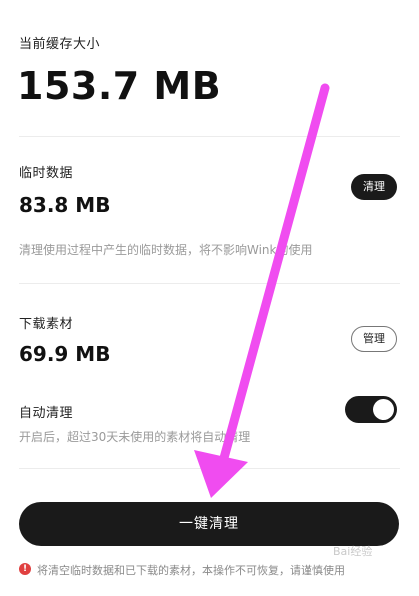  I want to click on downloads-size: 69.9 MB, so click(65, 354).